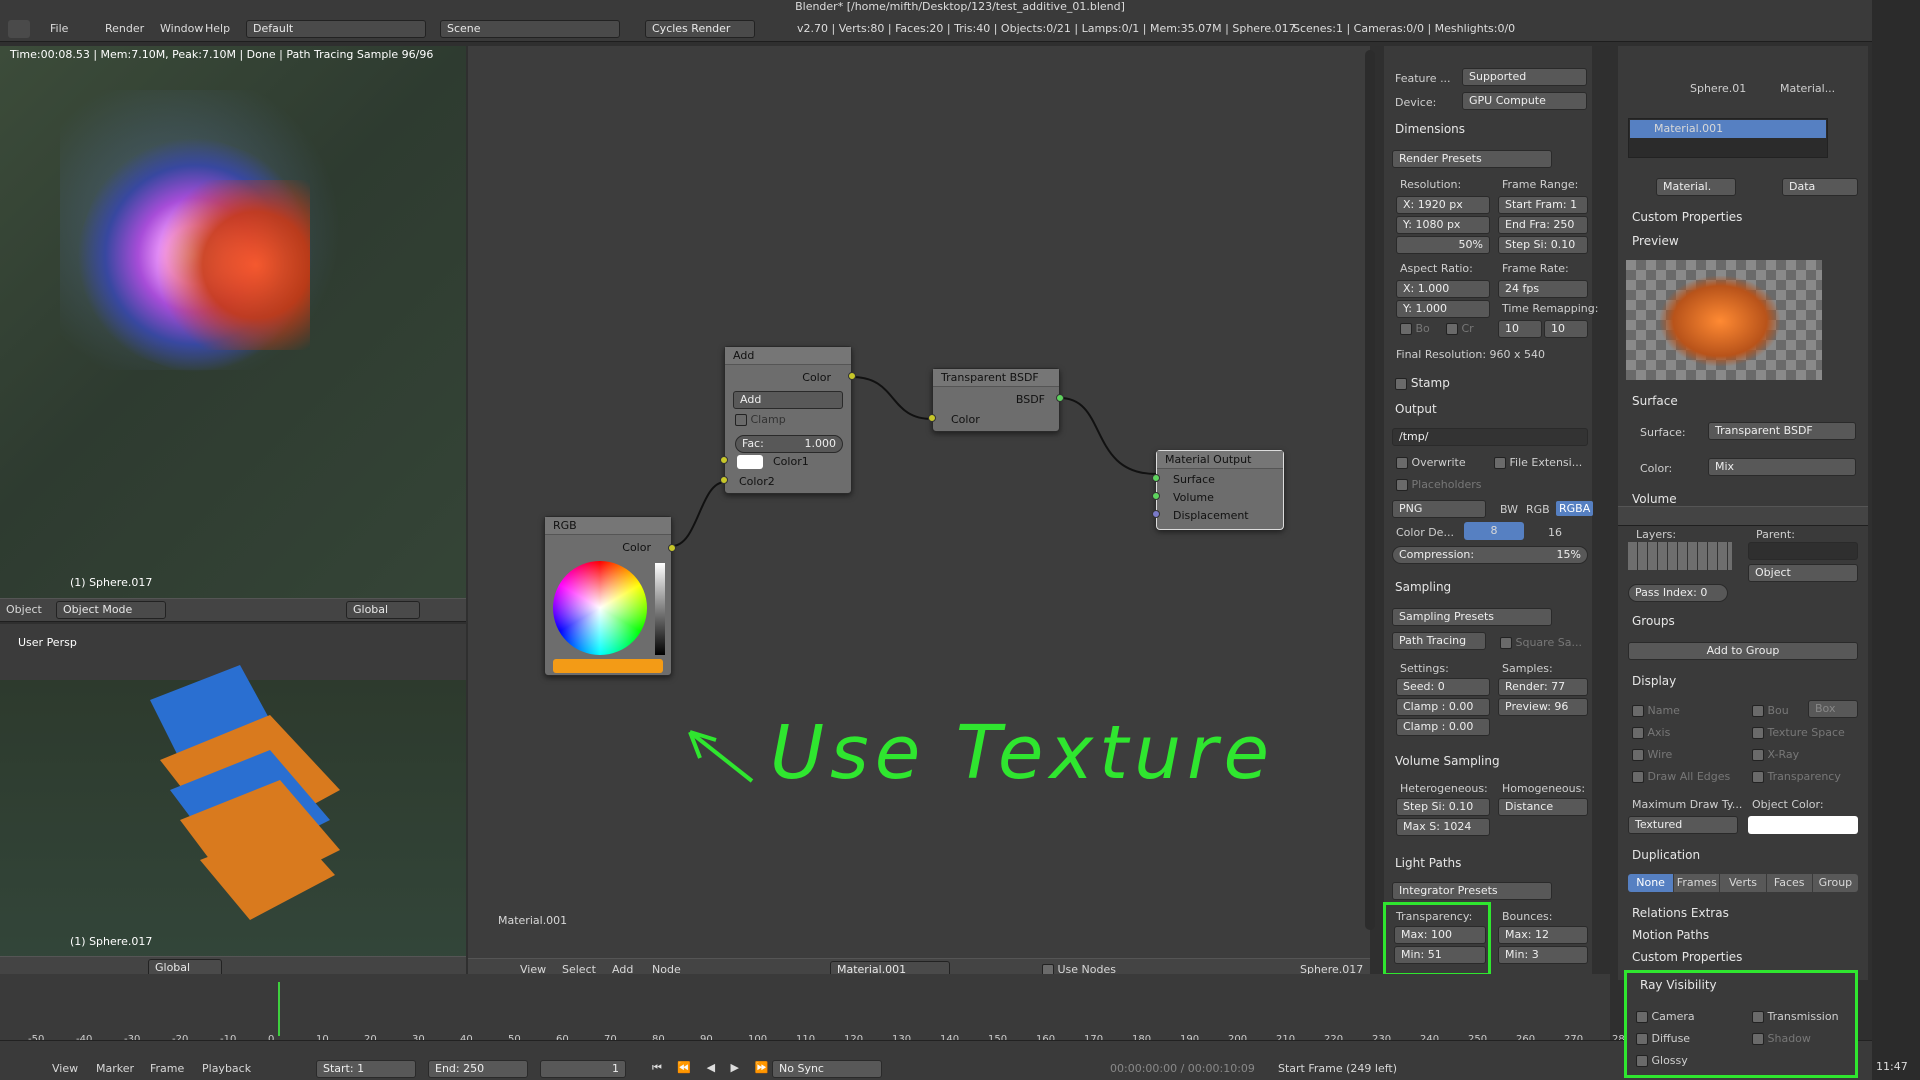 This screenshot has width=1920, height=1080. What do you see at coordinates (1543, 687) in the screenshot?
I see `render-samples-field: Render: 77` at bounding box center [1543, 687].